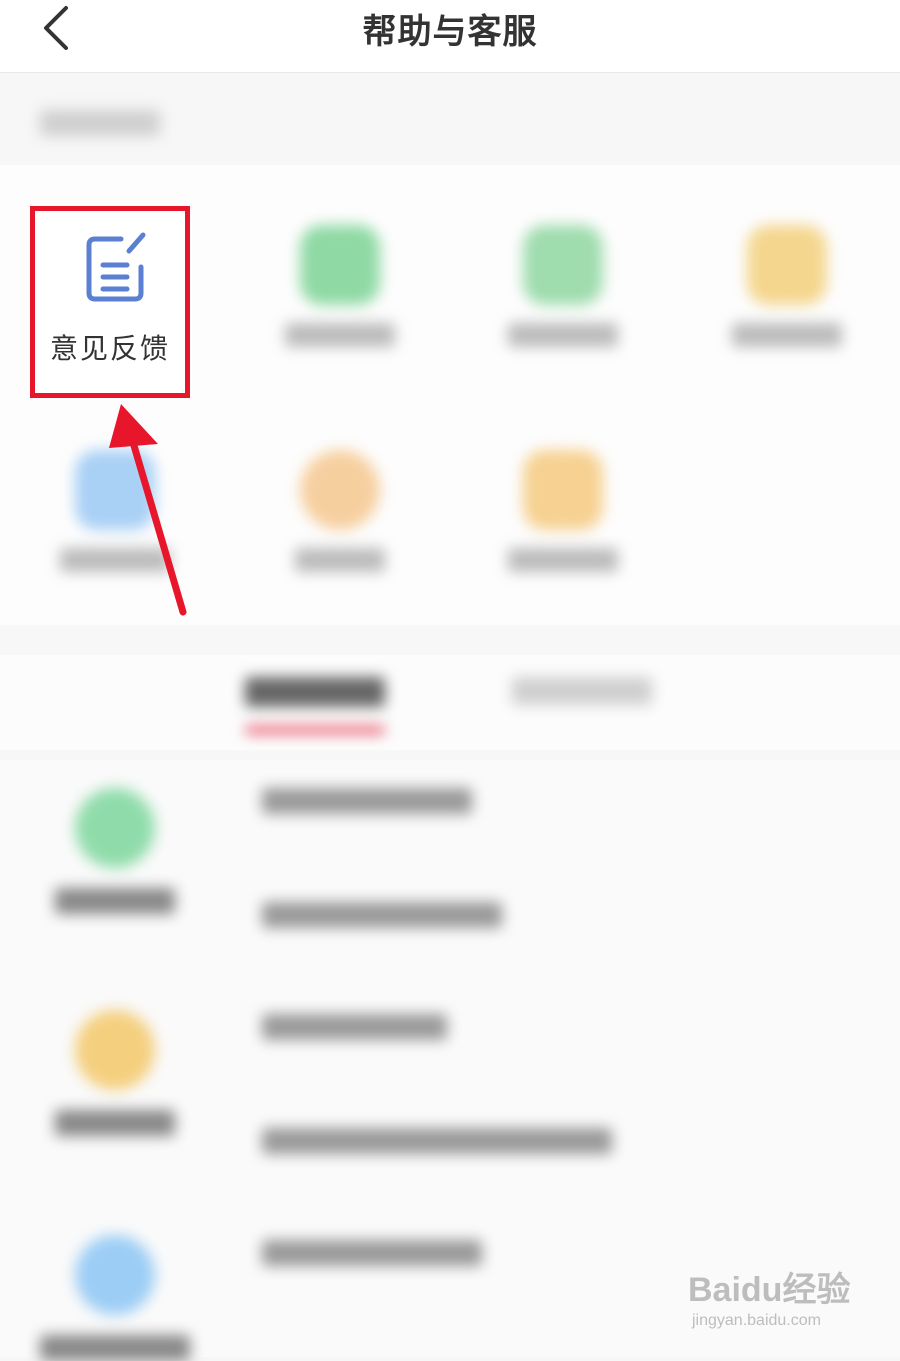 The height and width of the screenshot is (1361, 900). Describe the element at coordinates (450, 702) in the screenshot. I see `faq-tabs` at that location.